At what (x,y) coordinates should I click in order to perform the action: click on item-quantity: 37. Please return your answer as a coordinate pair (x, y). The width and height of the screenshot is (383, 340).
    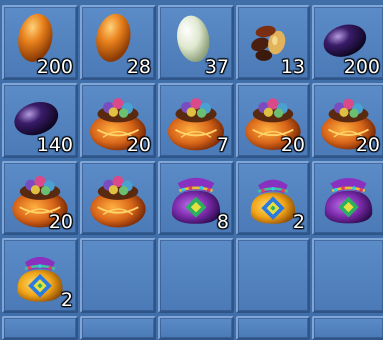
    Looking at the image, I should click on (216, 67).